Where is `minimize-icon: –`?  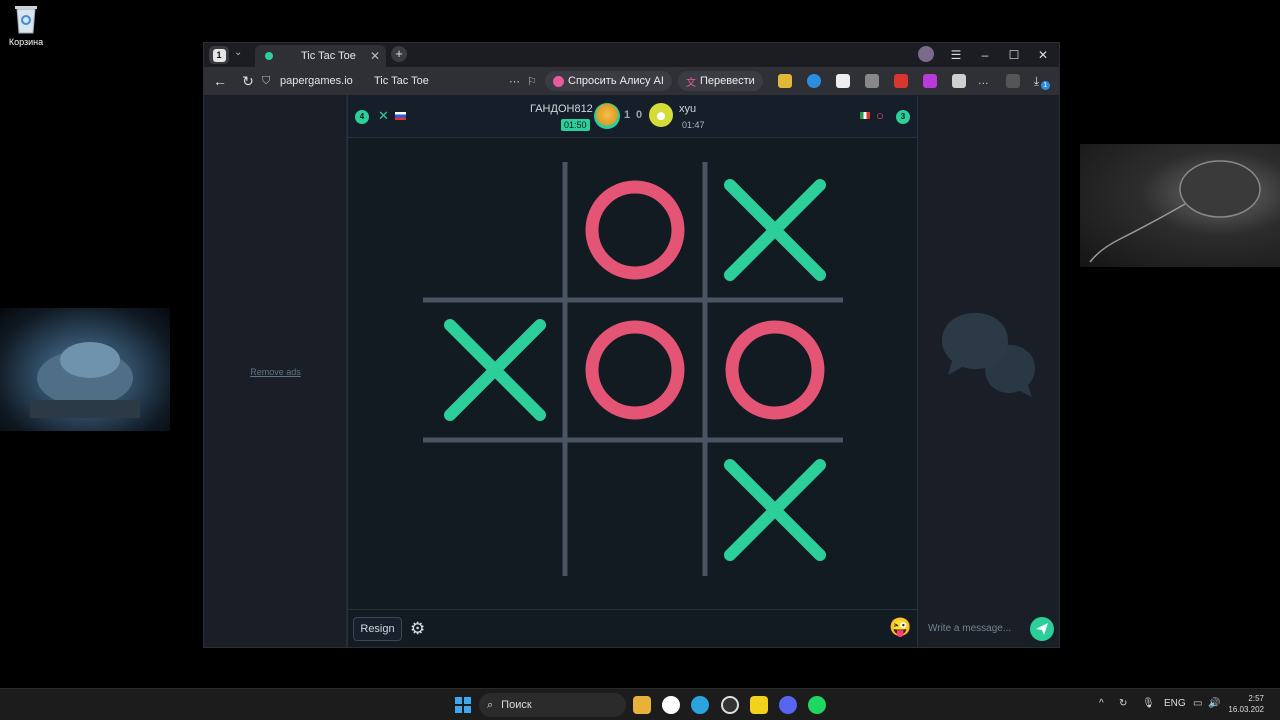
minimize-icon: – is located at coordinates (985, 55).